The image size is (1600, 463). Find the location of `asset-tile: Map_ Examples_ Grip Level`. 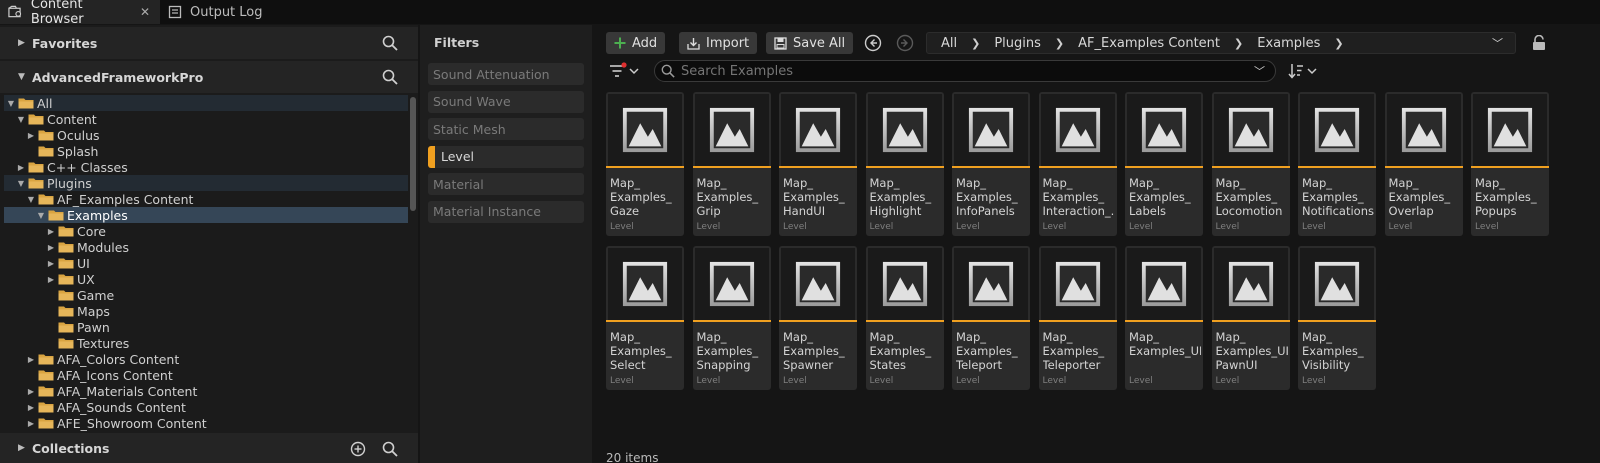

asset-tile: Map_ Examples_ Grip Level is located at coordinates (731, 164).